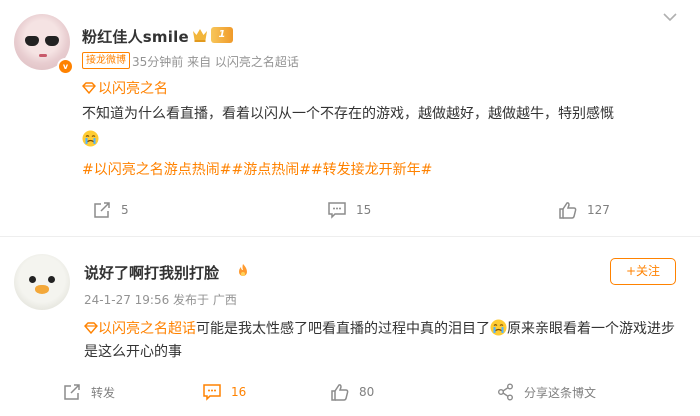 The width and height of the screenshot is (700, 416). I want to click on like-button: 127, so click(584, 210).